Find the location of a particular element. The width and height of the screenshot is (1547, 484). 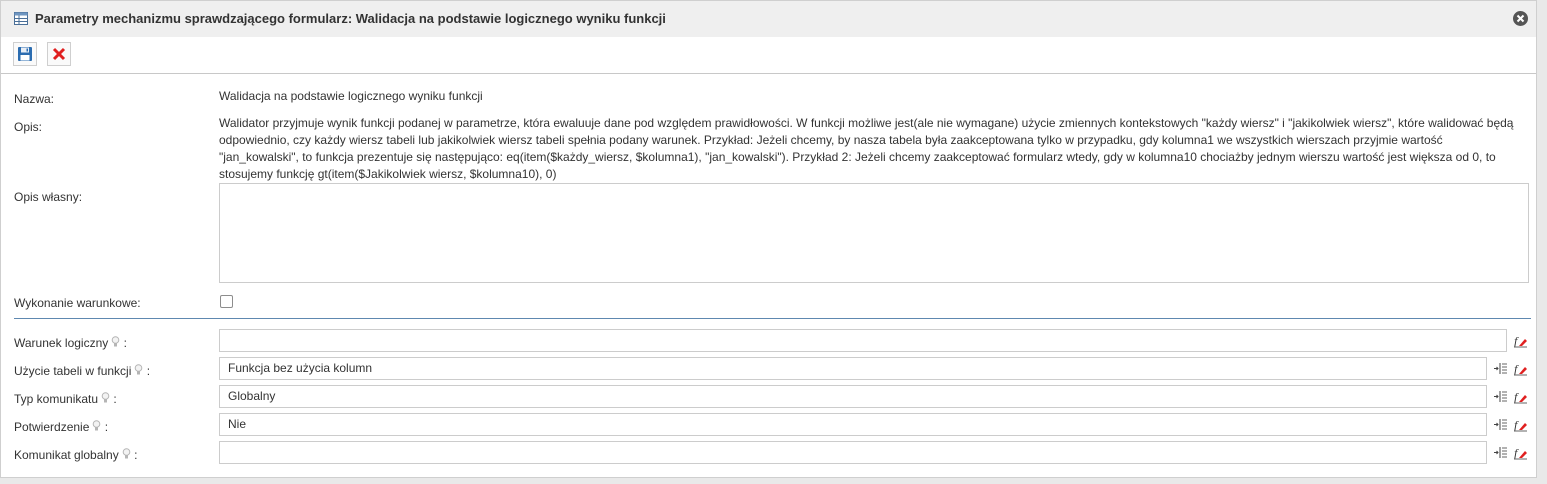

opis-wlasny-label: Opis własny: is located at coordinates (48, 197).